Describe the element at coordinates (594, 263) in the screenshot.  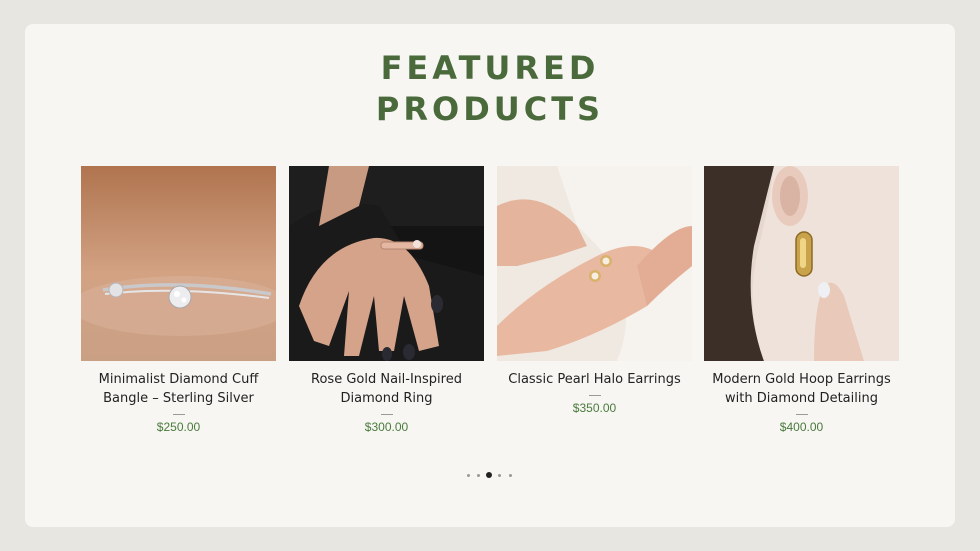
I see `pearl-earrings-image` at that location.